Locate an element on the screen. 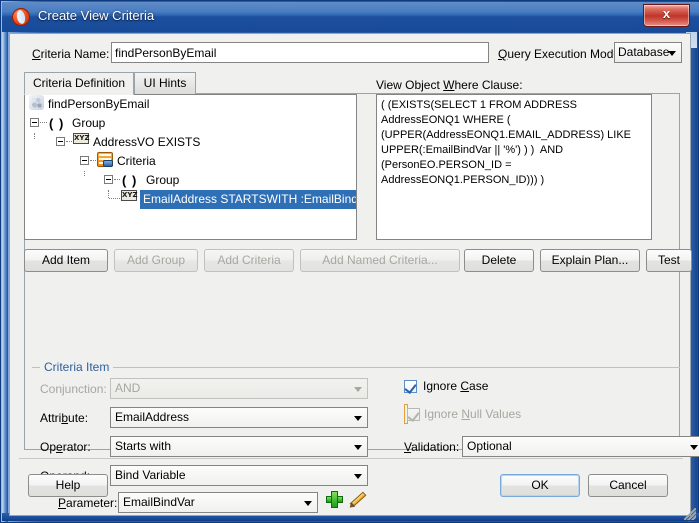 The width and height of the screenshot is (699, 523). ok-label: OK is located at coordinates (540, 485).